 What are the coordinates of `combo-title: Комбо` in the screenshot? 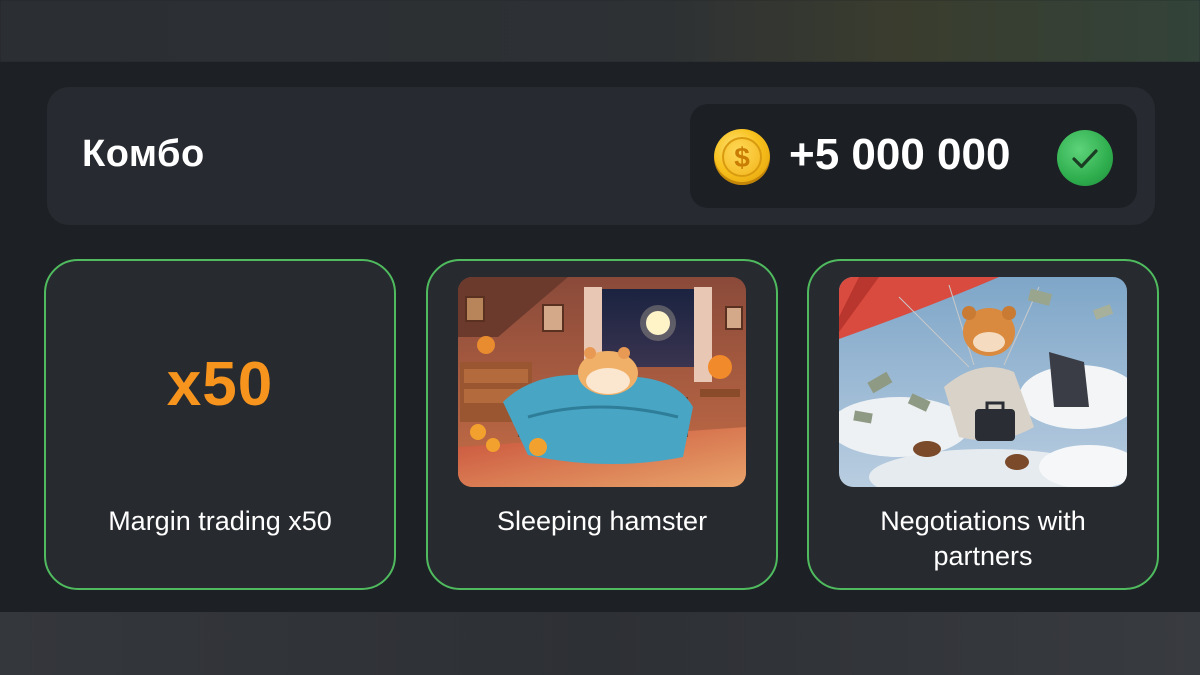 It's located at (143, 154).